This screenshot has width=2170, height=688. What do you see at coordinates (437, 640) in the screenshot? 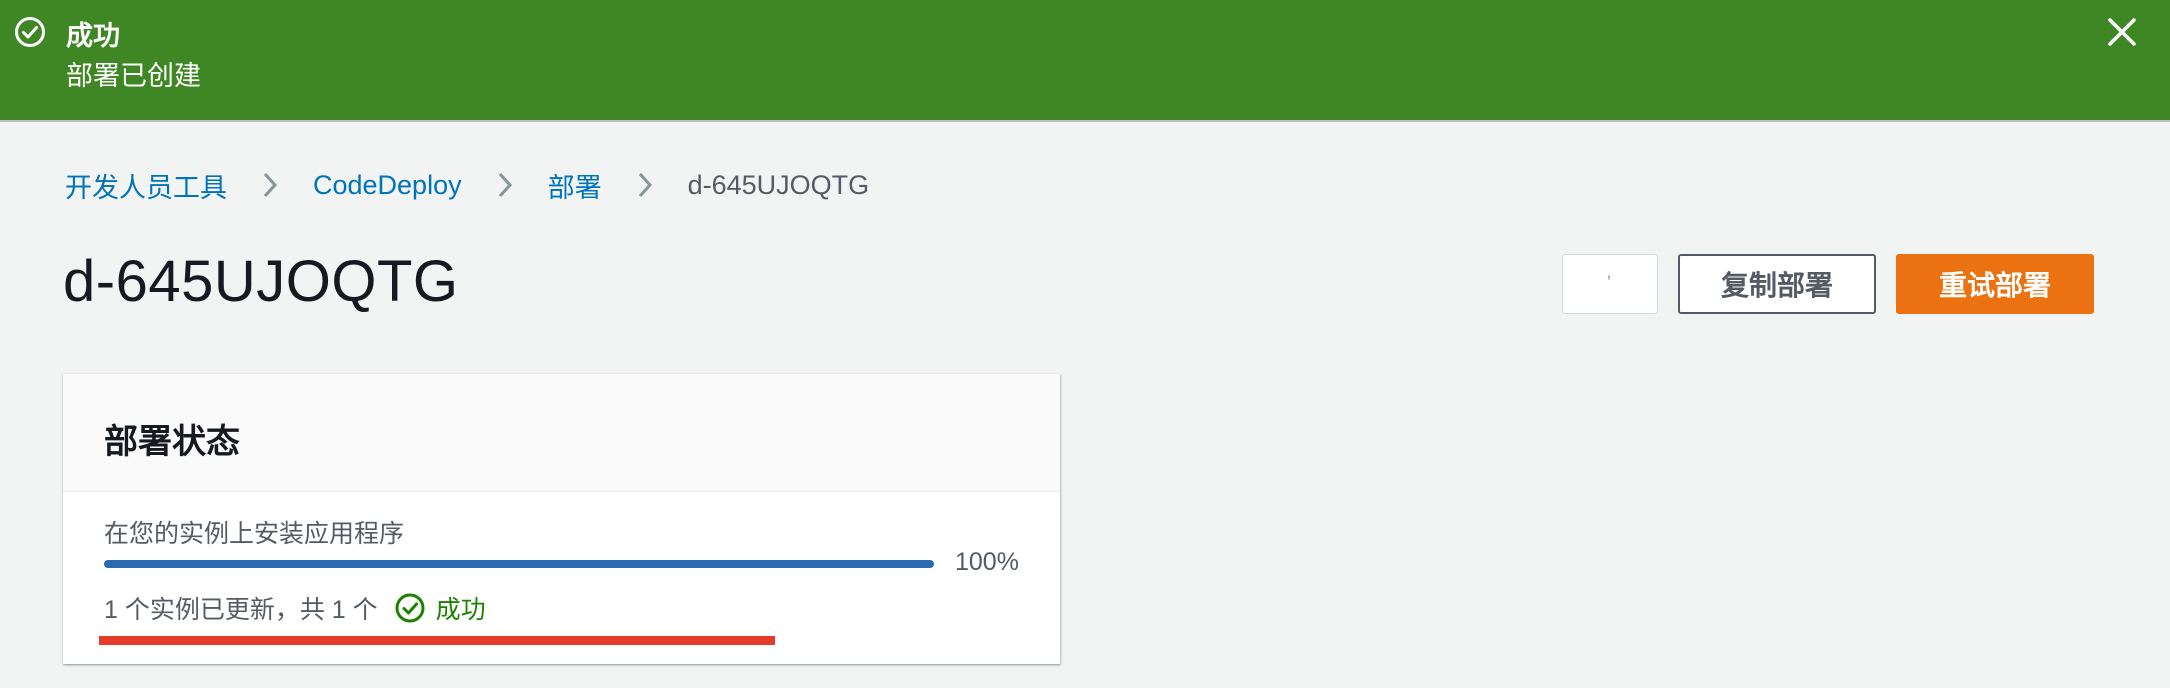
I see `annotation-underline` at bounding box center [437, 640].